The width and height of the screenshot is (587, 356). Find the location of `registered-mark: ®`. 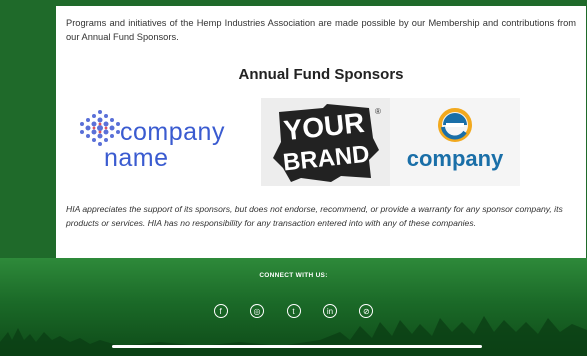

registered-mark: ® is located at coordinates (378, 111).